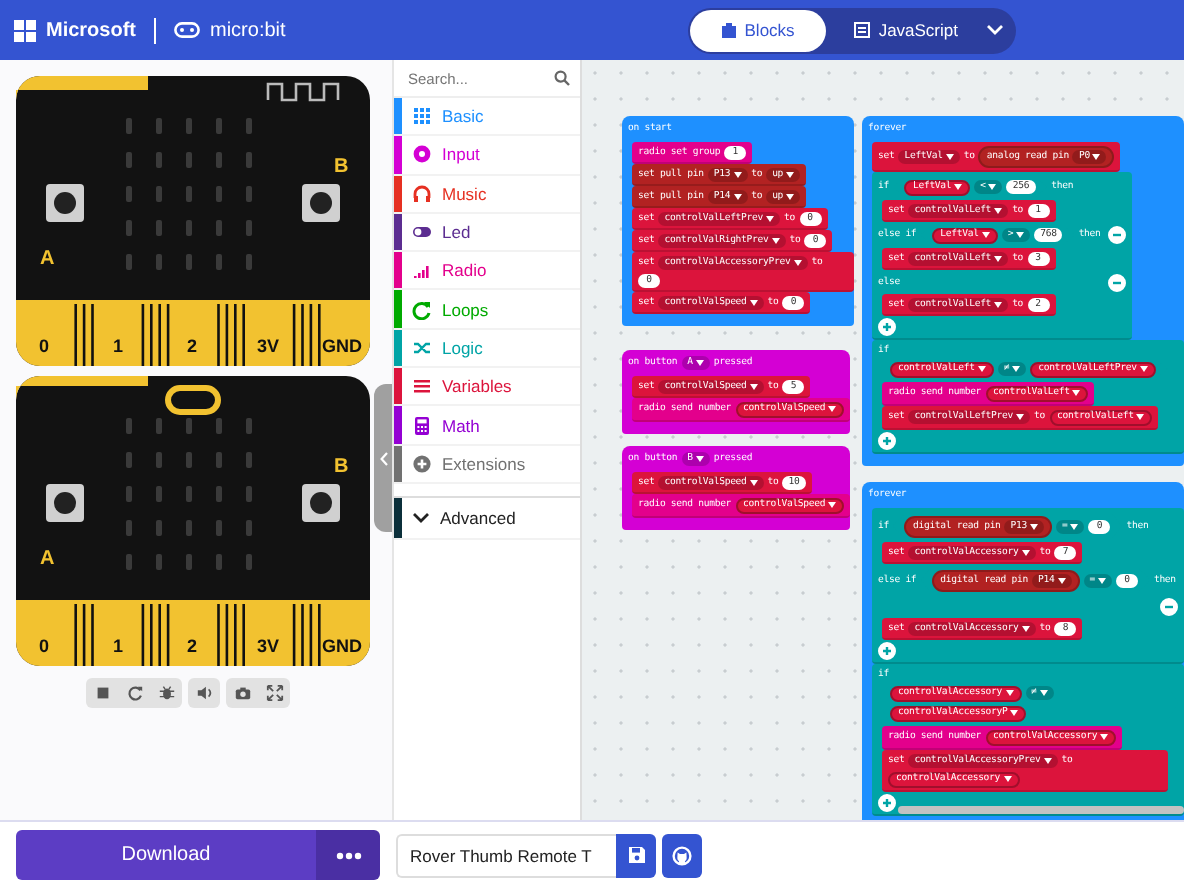  I want to click on chevron-left-icon, so click(383, 458).